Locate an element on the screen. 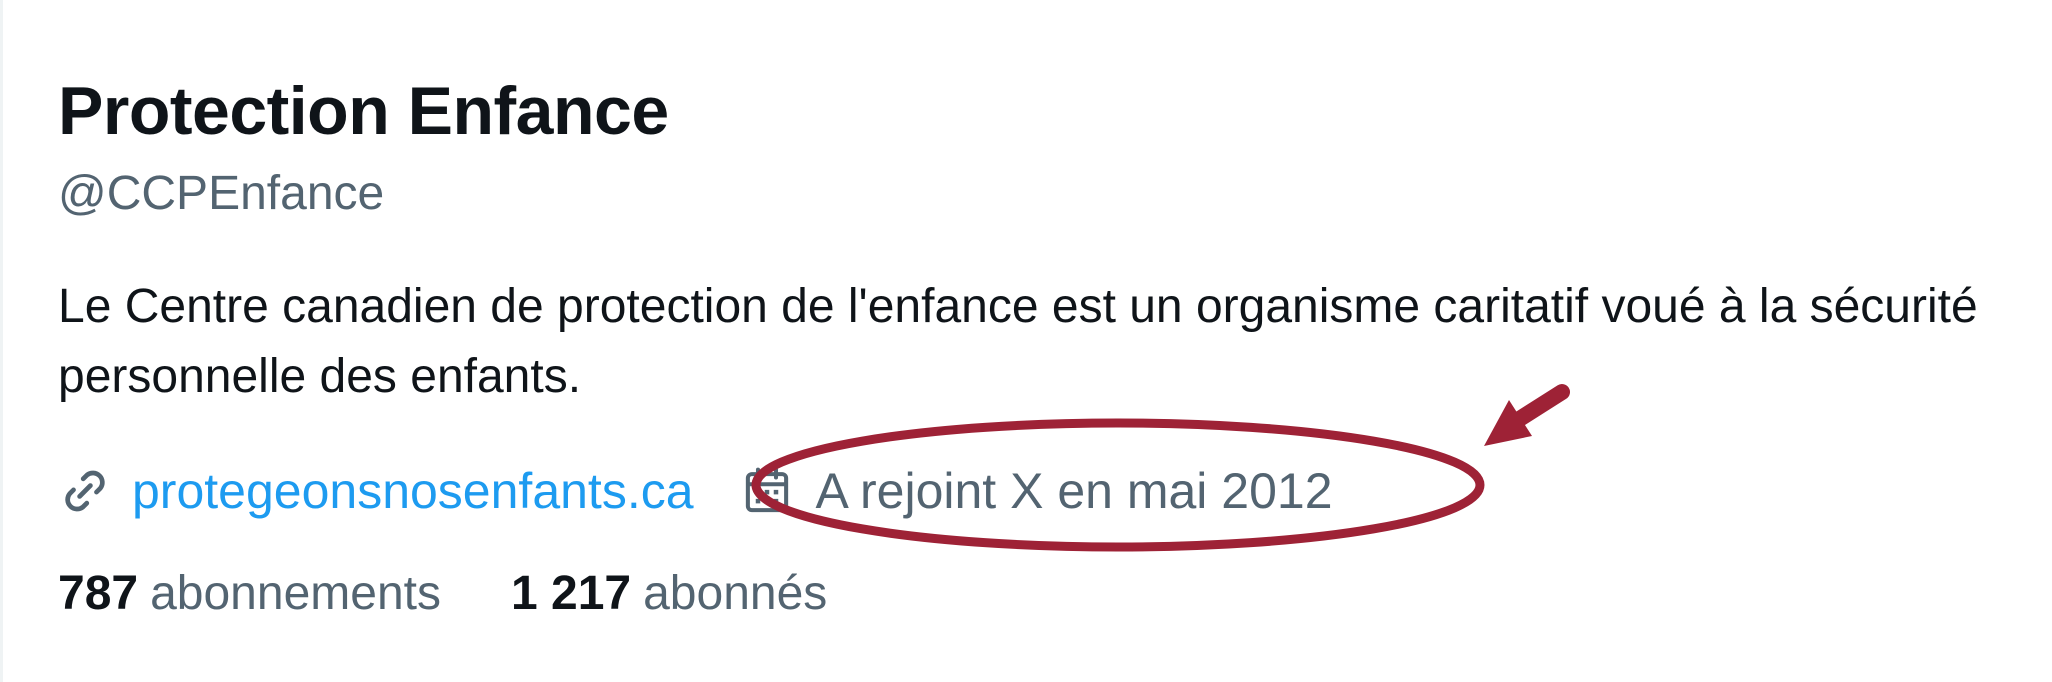  following-link: 787 abonnements is located at coordinates (249, 593).